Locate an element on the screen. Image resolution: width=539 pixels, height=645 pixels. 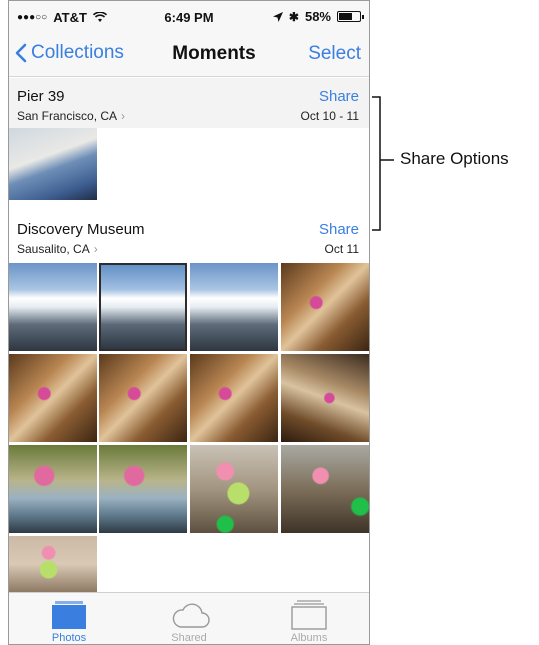
bluetooth-icon: ✱ is located at coordinates (293, 16).